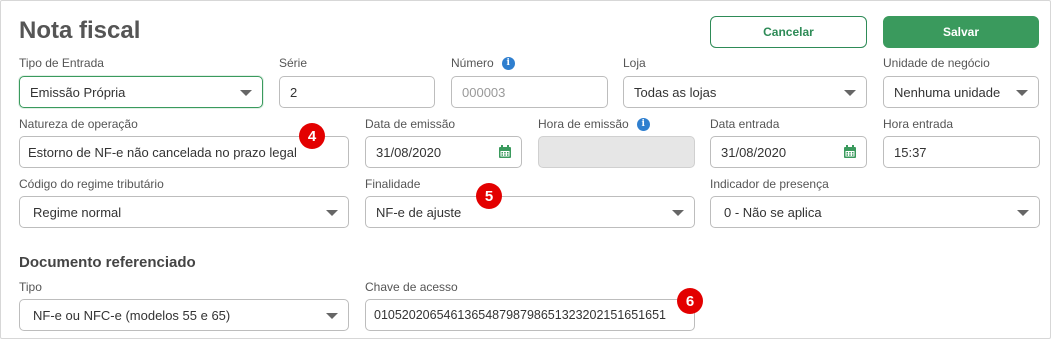 Image resolution: width=1051 pixels, height=339 pixels. I want to click on data-emissao-label: Data de emissão, so click(410, 124).